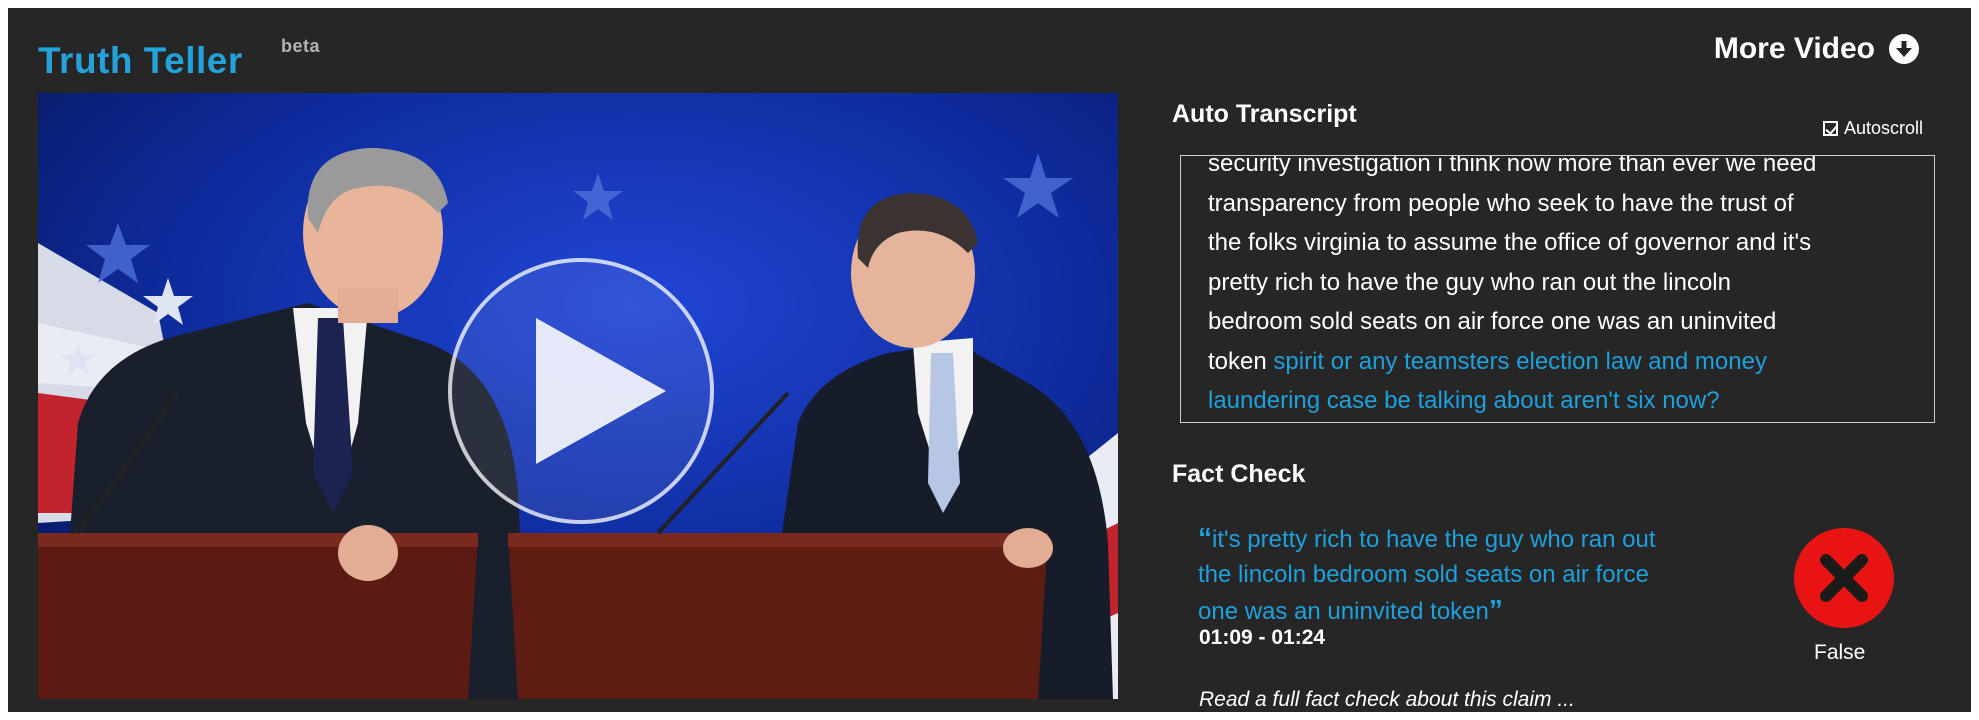  Describe the element at coordinates (301, 46) in the screenshot. I see `beta-badge: beta` at that location.